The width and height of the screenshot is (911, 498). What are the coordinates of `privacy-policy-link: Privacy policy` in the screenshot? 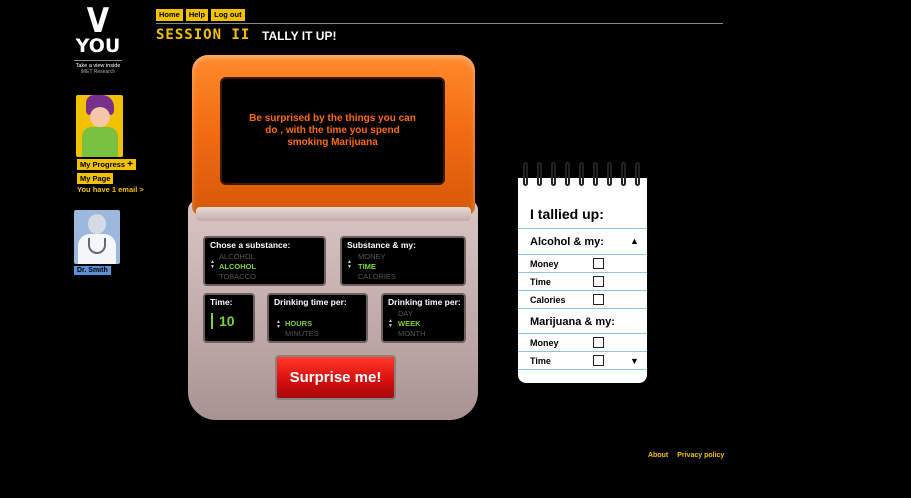 It's located at (700, 455).